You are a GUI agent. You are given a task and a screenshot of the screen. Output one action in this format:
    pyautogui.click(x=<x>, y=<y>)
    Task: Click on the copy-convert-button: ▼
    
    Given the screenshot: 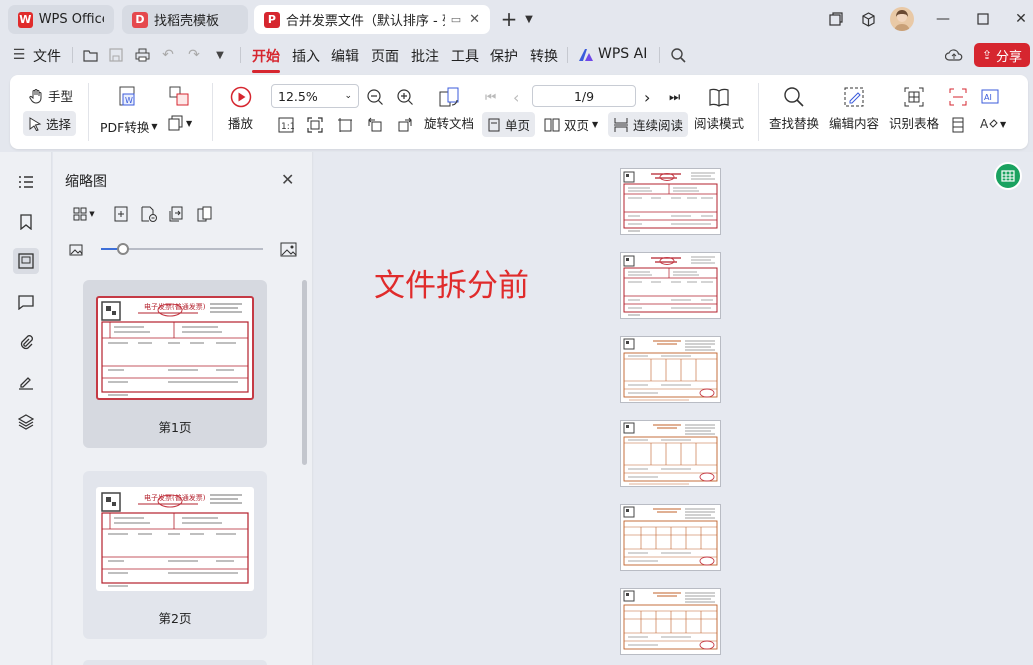 What is the action you would take?
    pyautogui.click(x=180, y=123)
    